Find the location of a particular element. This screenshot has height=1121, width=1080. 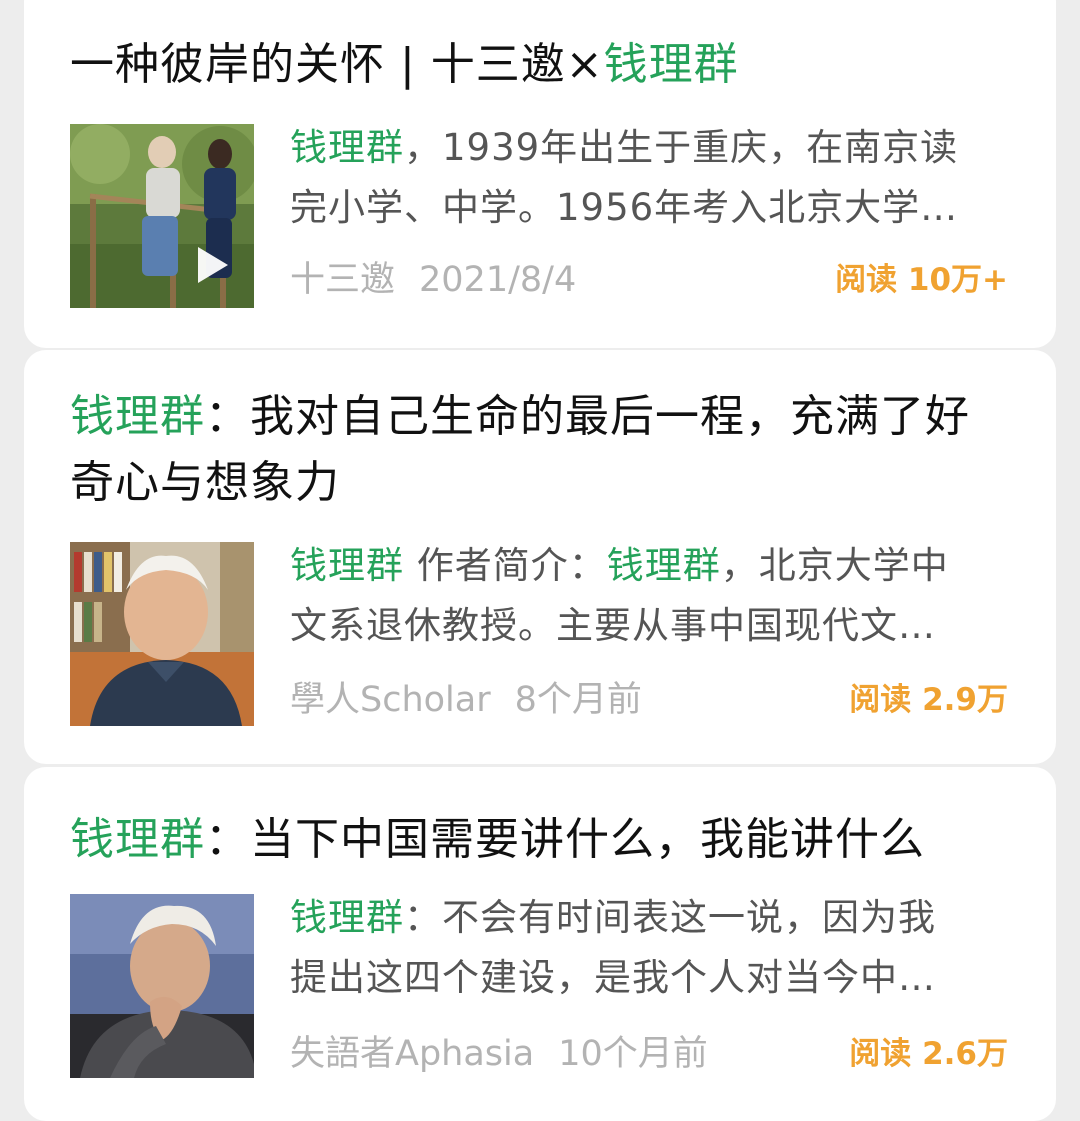

result-meta: 十三邀 2021/8/4 is located at coordinates (433, 280).